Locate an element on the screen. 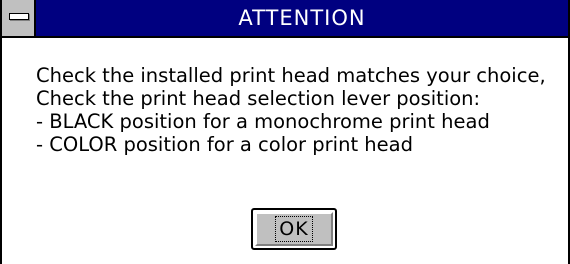  ok-button: OK is located at coordinates (294, 229).